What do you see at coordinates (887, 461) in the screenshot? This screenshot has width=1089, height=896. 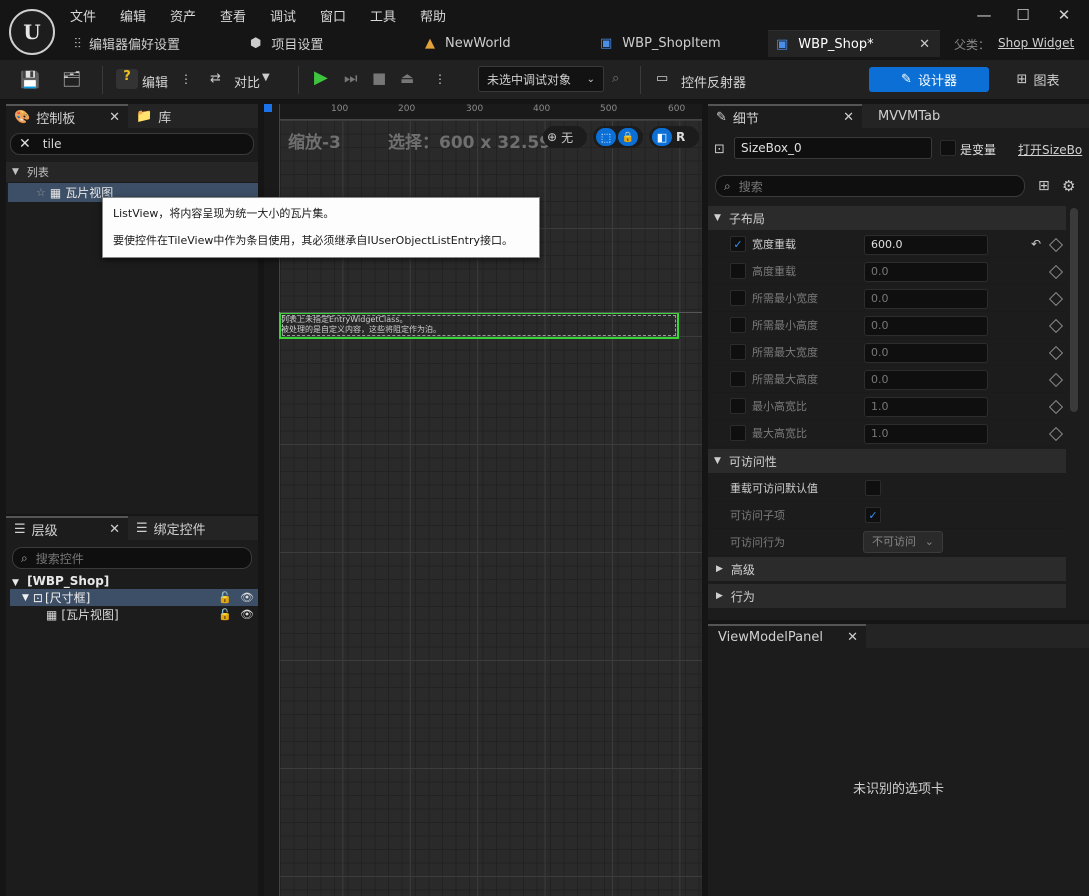 I see `section-accessibility: ▼ 可访问性` at bounding box center [887, 461].